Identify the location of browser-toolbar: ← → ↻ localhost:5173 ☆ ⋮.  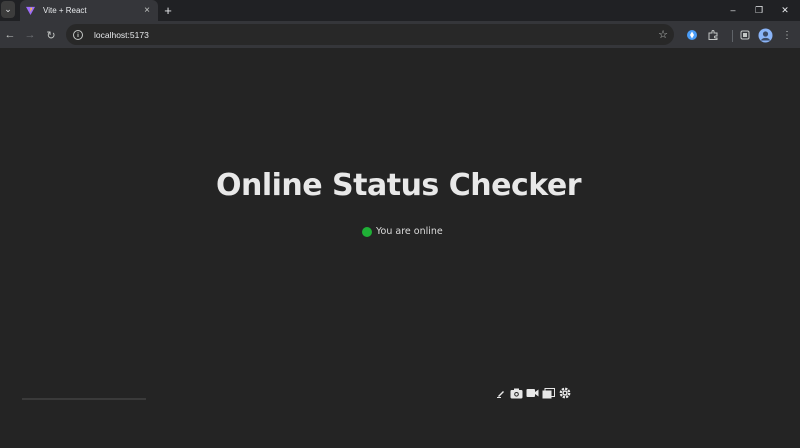
(400, 34).